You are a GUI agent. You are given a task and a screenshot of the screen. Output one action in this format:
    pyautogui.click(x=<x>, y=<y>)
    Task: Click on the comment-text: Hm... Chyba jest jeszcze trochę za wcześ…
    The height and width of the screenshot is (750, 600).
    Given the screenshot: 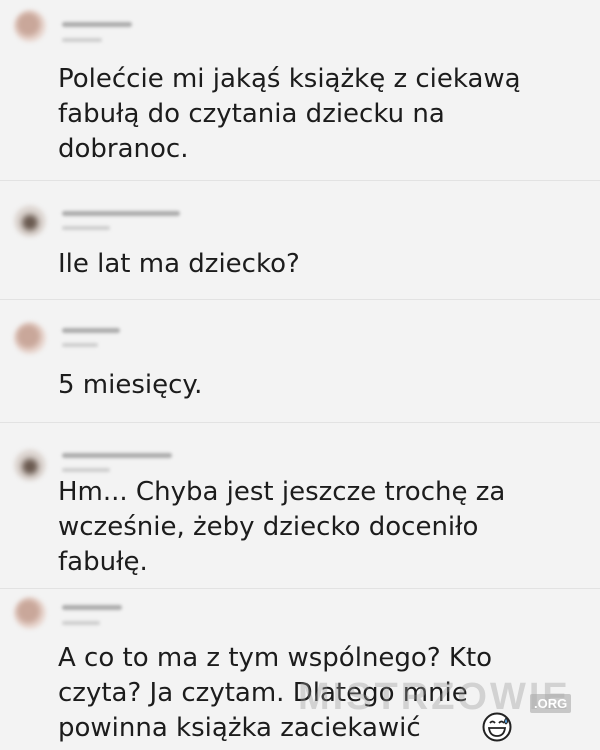 What is the action you would take?
    pyautogui.click(x=282, y=527)
    